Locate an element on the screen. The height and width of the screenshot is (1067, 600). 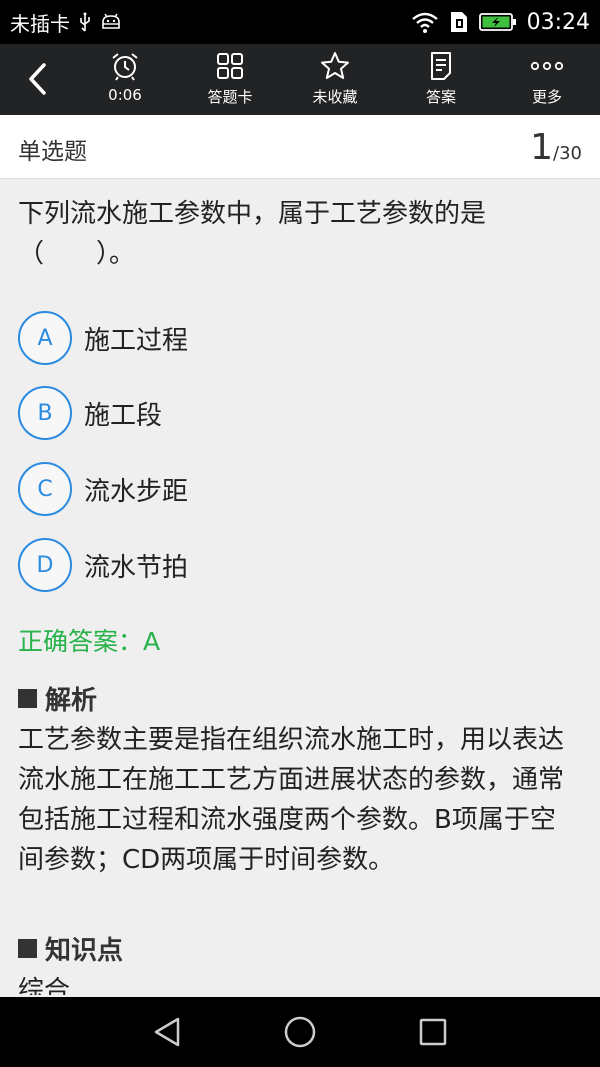
answer-button: 答案 is located at coordinates (441, 80).